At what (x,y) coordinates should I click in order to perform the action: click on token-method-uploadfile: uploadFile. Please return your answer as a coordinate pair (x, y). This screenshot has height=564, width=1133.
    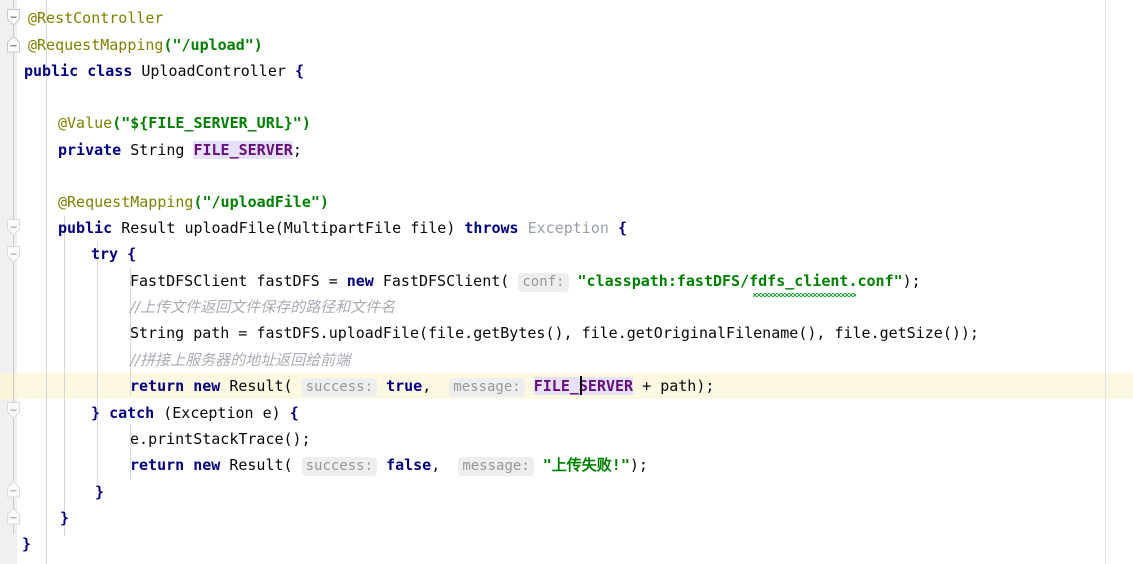
    Looking at the image, I should click on (229, 228).